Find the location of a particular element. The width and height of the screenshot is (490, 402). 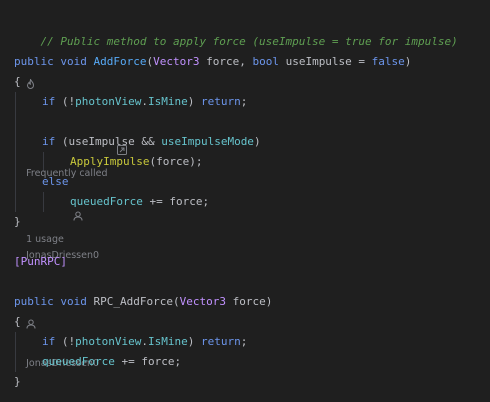

param-force: force, is located at coordinates (226, 61).